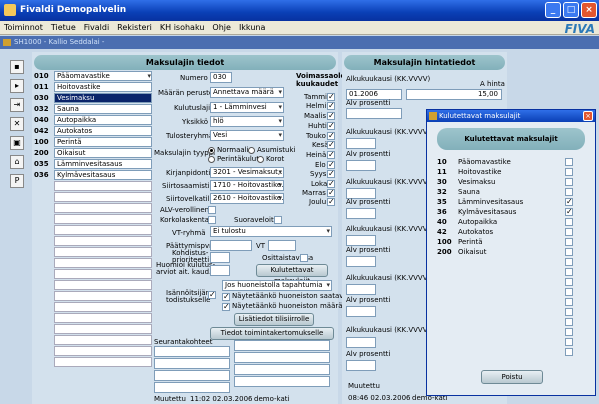  What do you see at coordinates (17, 67) in the screenshot?
I see `save-icon: ▪` at bounding box center [17, 67].